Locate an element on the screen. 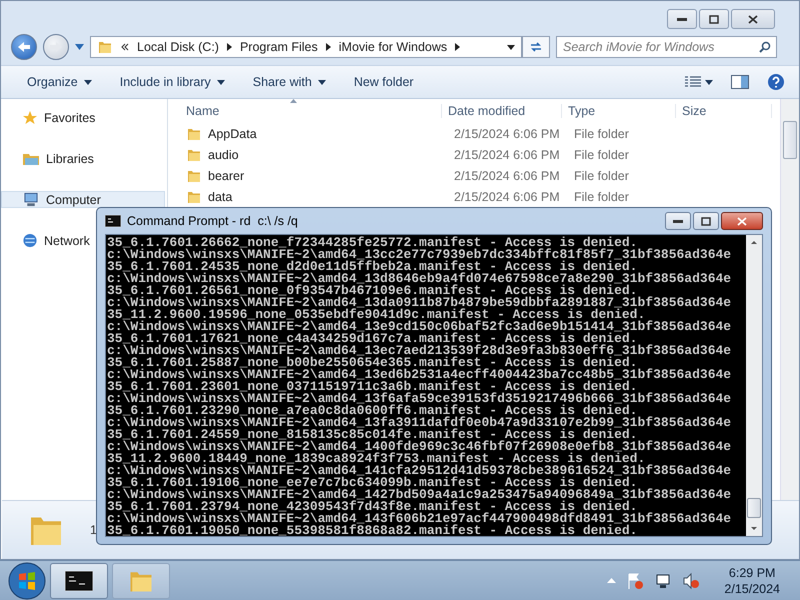 The height and width of the screenshot is (600, 800). console-line: c:\Windows\winsxs\MANIFE~2\amd64_1400fde969c3c46fbf07f26908e0efb8_31bf3856ad364e is located at coordinates (419, 447).